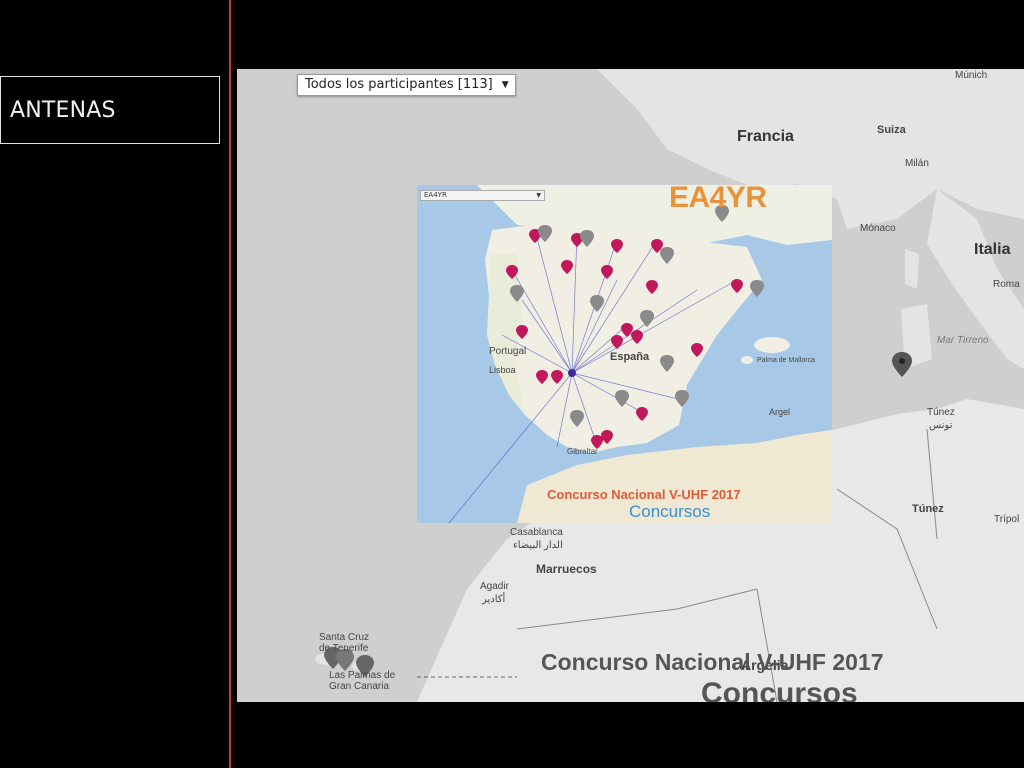 This screenshot has height=768, width=1024. What do you see at coordinates (1006, 284) in the screenshot?
I see `map-label-roma: Roma` at bounding box center [1006, 284].